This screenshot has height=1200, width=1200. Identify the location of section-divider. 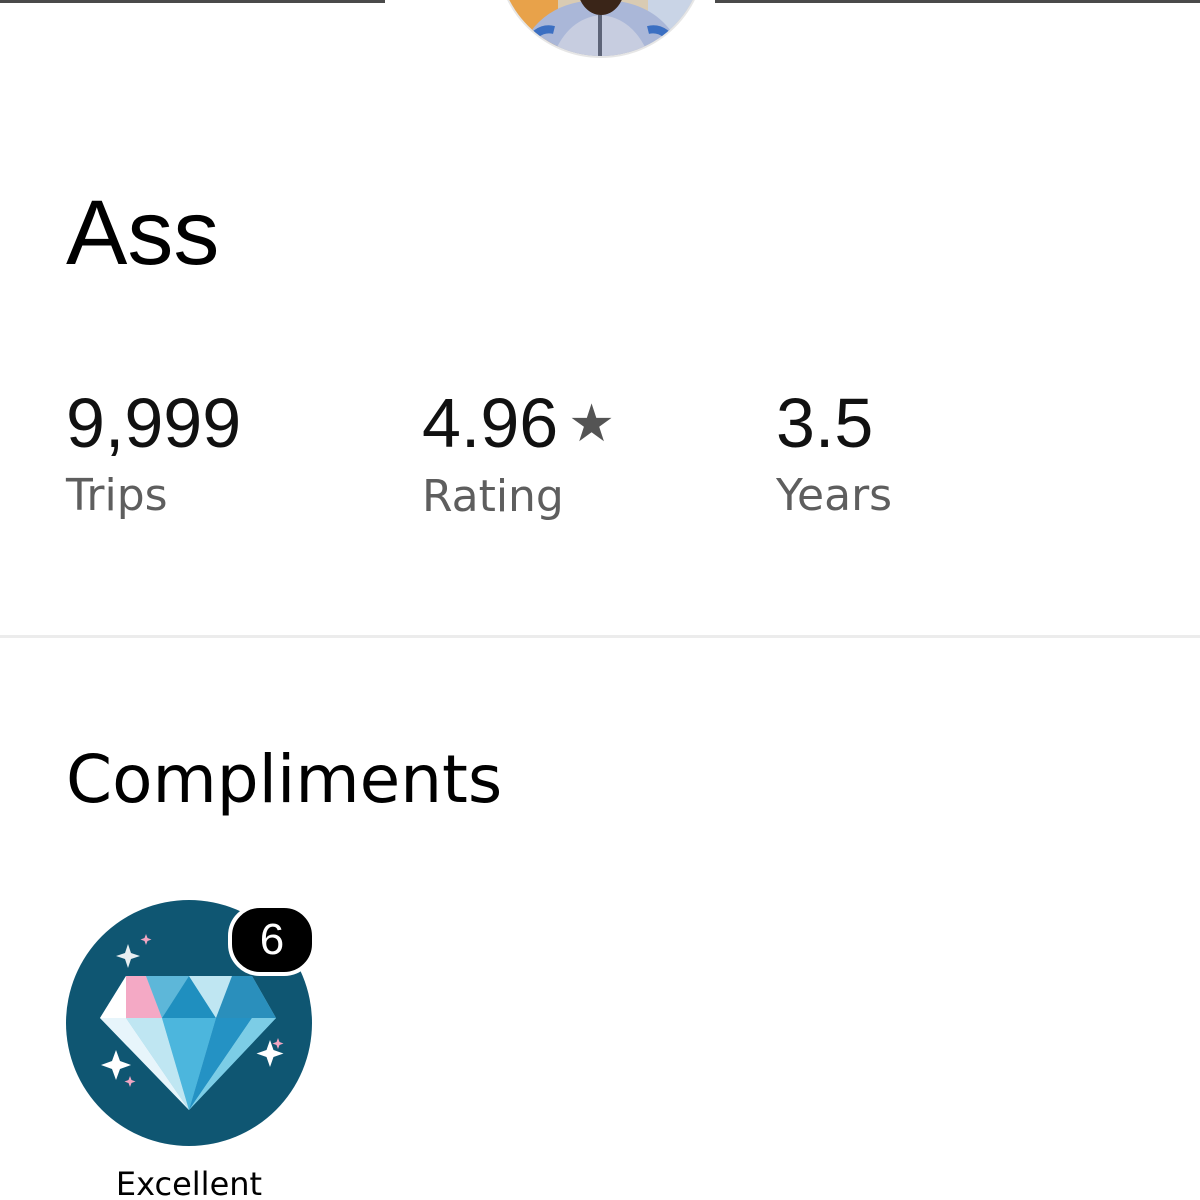
(600, 636).